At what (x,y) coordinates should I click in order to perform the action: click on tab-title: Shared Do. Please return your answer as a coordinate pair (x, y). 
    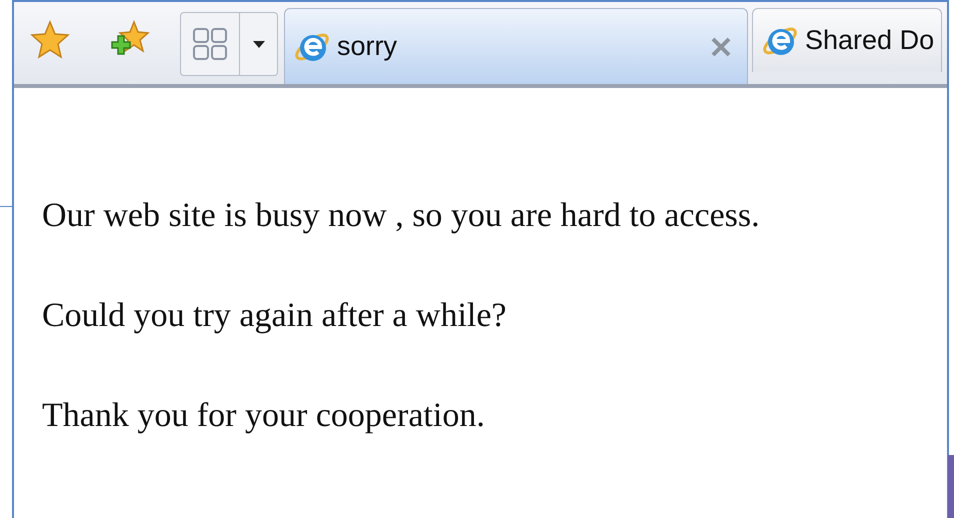
    Looking at the image, I should click on (870, 41).